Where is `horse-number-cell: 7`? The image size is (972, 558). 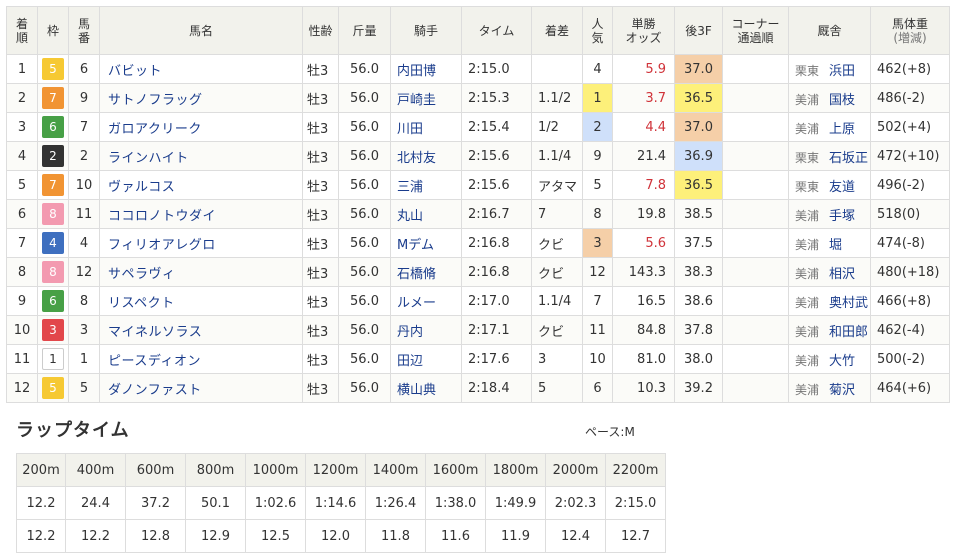 horse-number-cell: 7 is located at coordinates (84, 127).